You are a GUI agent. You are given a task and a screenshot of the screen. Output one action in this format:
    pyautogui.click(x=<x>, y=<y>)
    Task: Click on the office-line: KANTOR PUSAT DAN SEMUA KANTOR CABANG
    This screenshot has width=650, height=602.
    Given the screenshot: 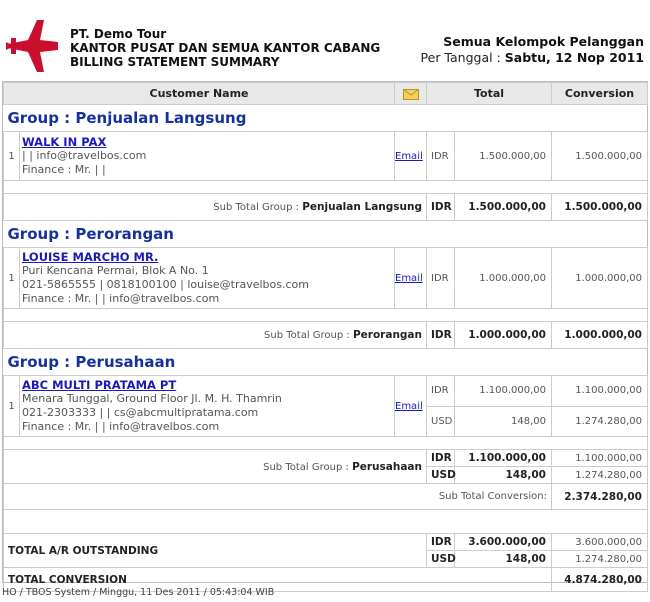 What is the action you would take?
    pyautogui.click(x=225, y=48)
    